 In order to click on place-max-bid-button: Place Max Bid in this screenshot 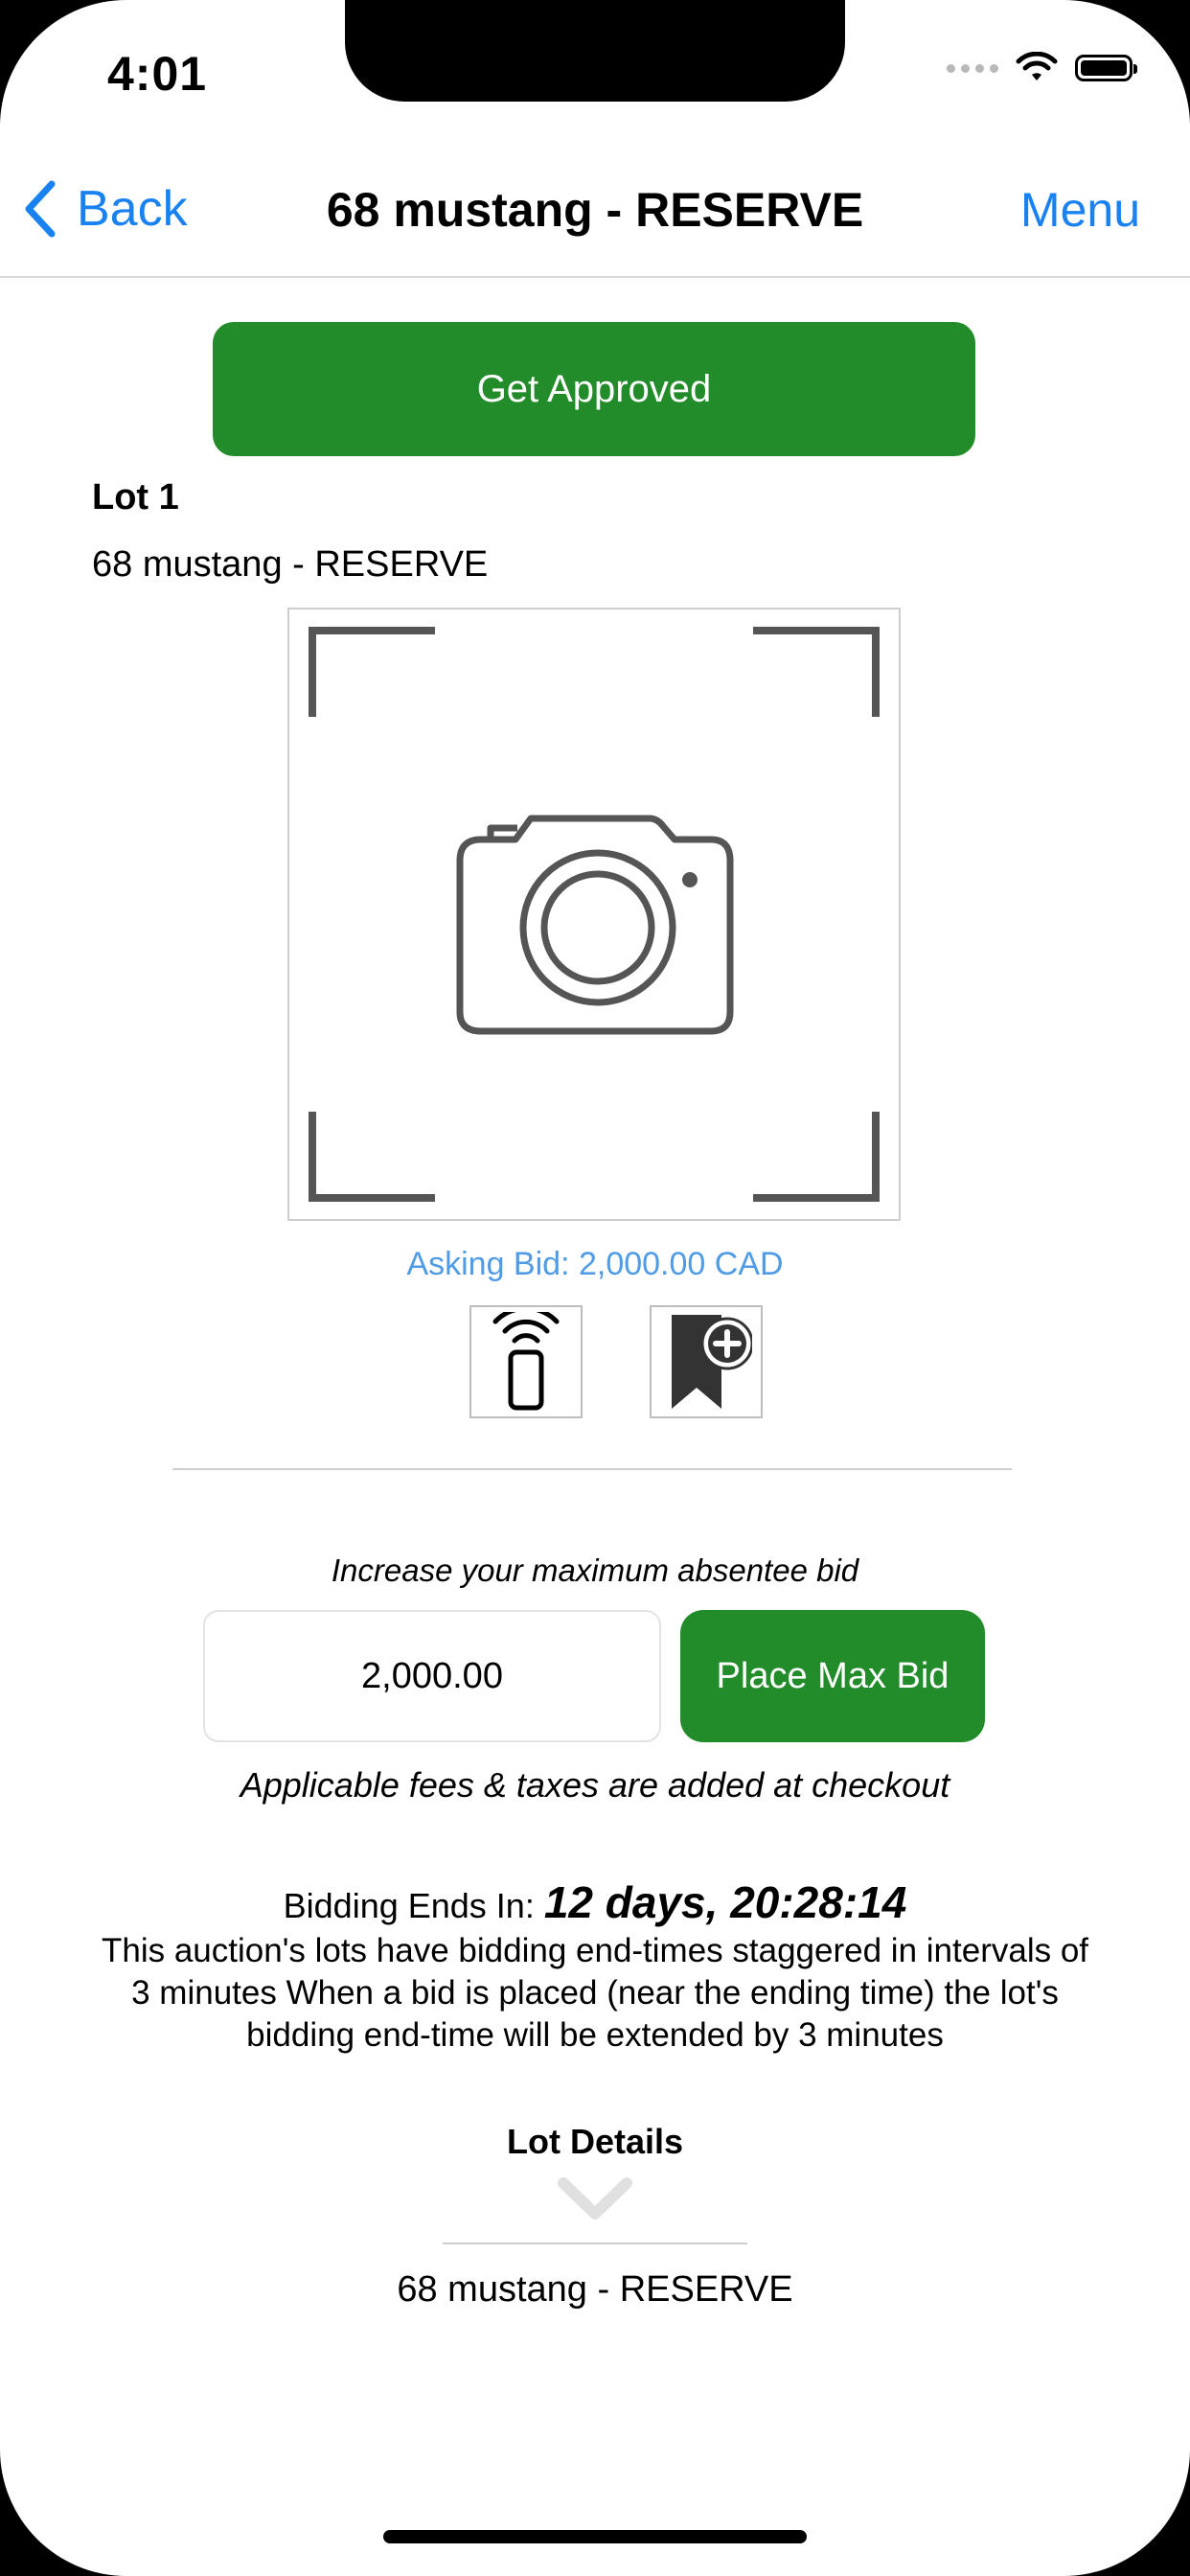, I will do `click(833, 1676)`.